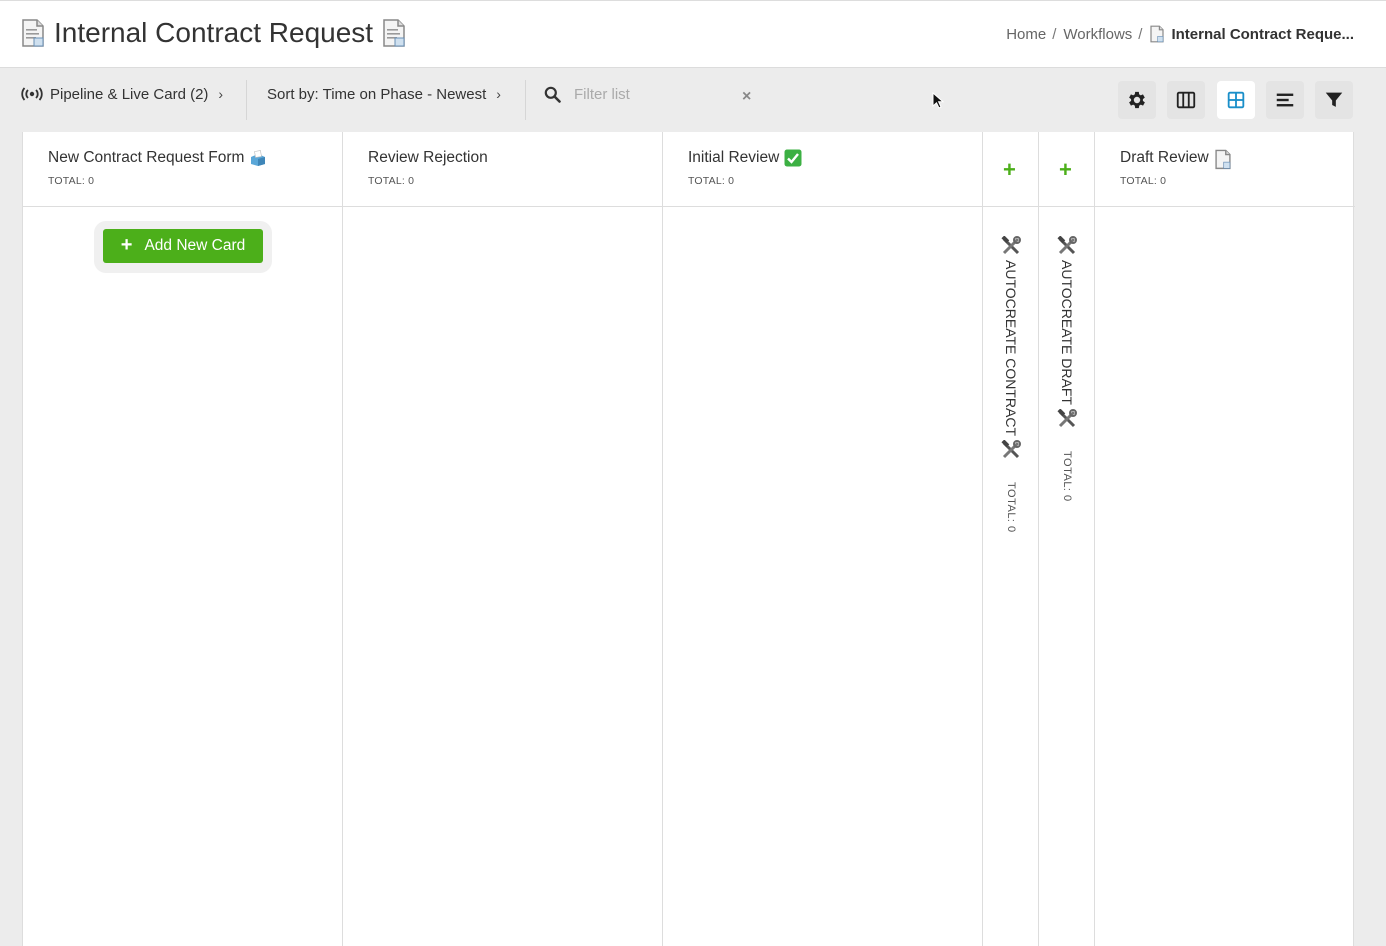 The width and height of the screenshot is (1386, 946). I want to click on list-icon, so click(1285, 100).